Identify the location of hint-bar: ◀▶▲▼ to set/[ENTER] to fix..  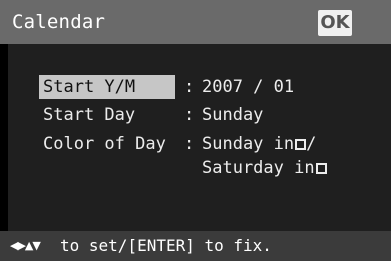
(195, 246).